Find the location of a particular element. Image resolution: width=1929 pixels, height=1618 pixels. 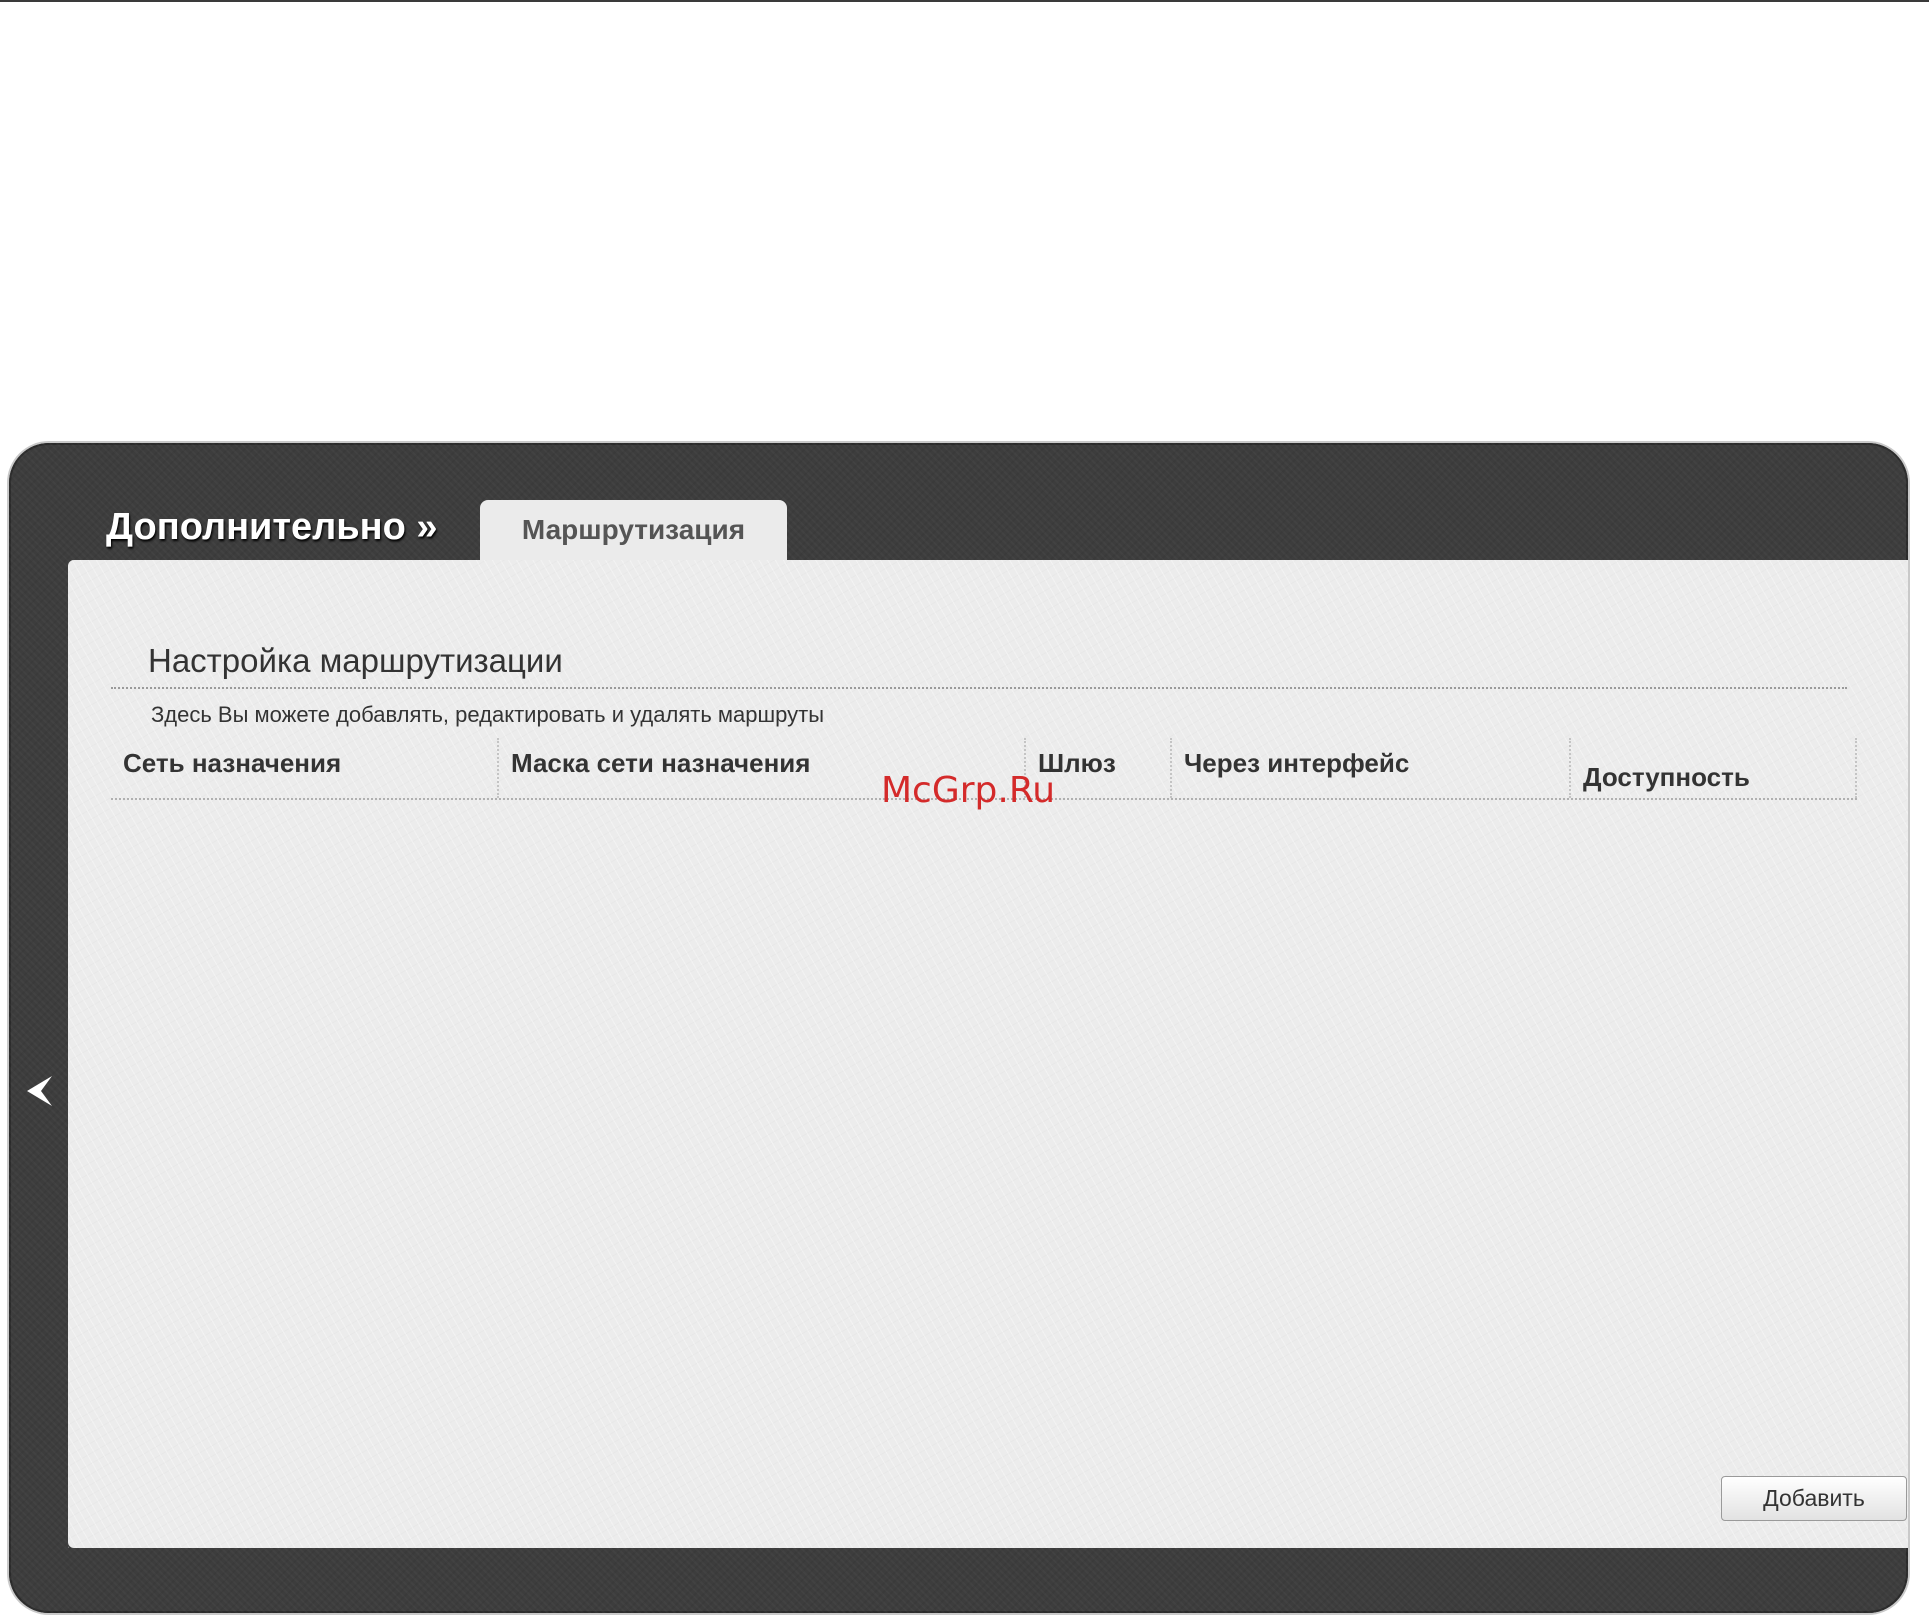

column-header-label: Маска сети назначения is located at coordinates (661, 763).